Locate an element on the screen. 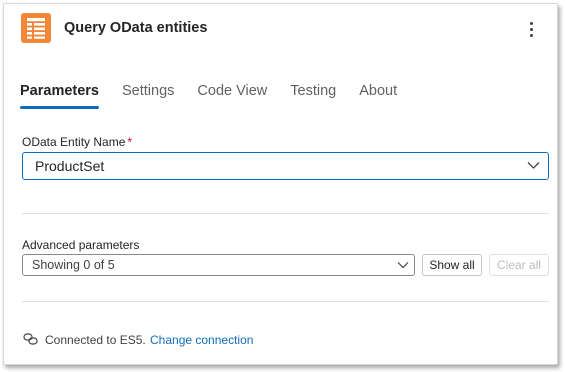 The height and width of the screenshot is (372, 565). required-mark: * is located at coordinates (130, 142).